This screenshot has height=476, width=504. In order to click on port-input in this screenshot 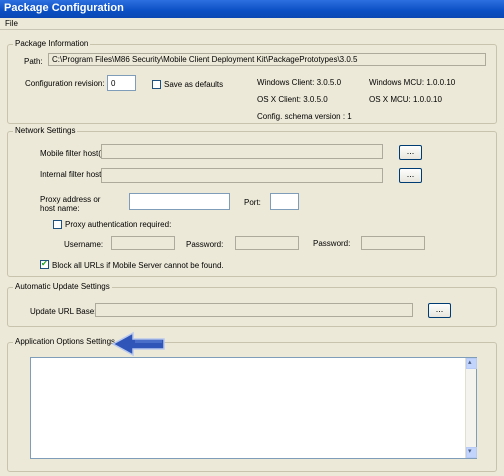, I will do `click(284, 201)`.